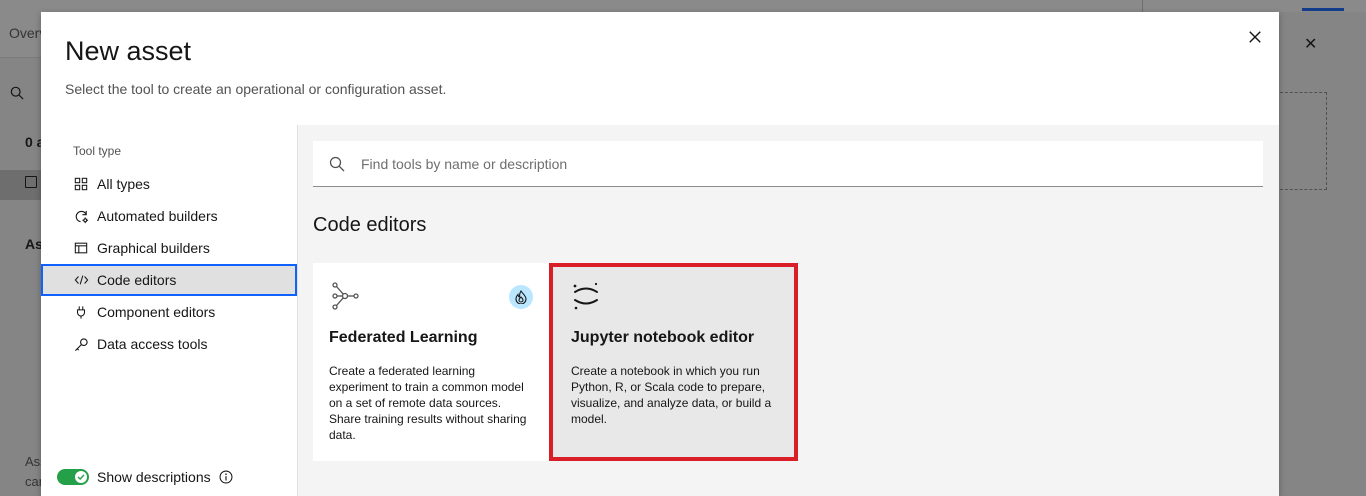  Describe the element at coordinates (226, 477) in the screenshot. I see `info-icon` at that location.